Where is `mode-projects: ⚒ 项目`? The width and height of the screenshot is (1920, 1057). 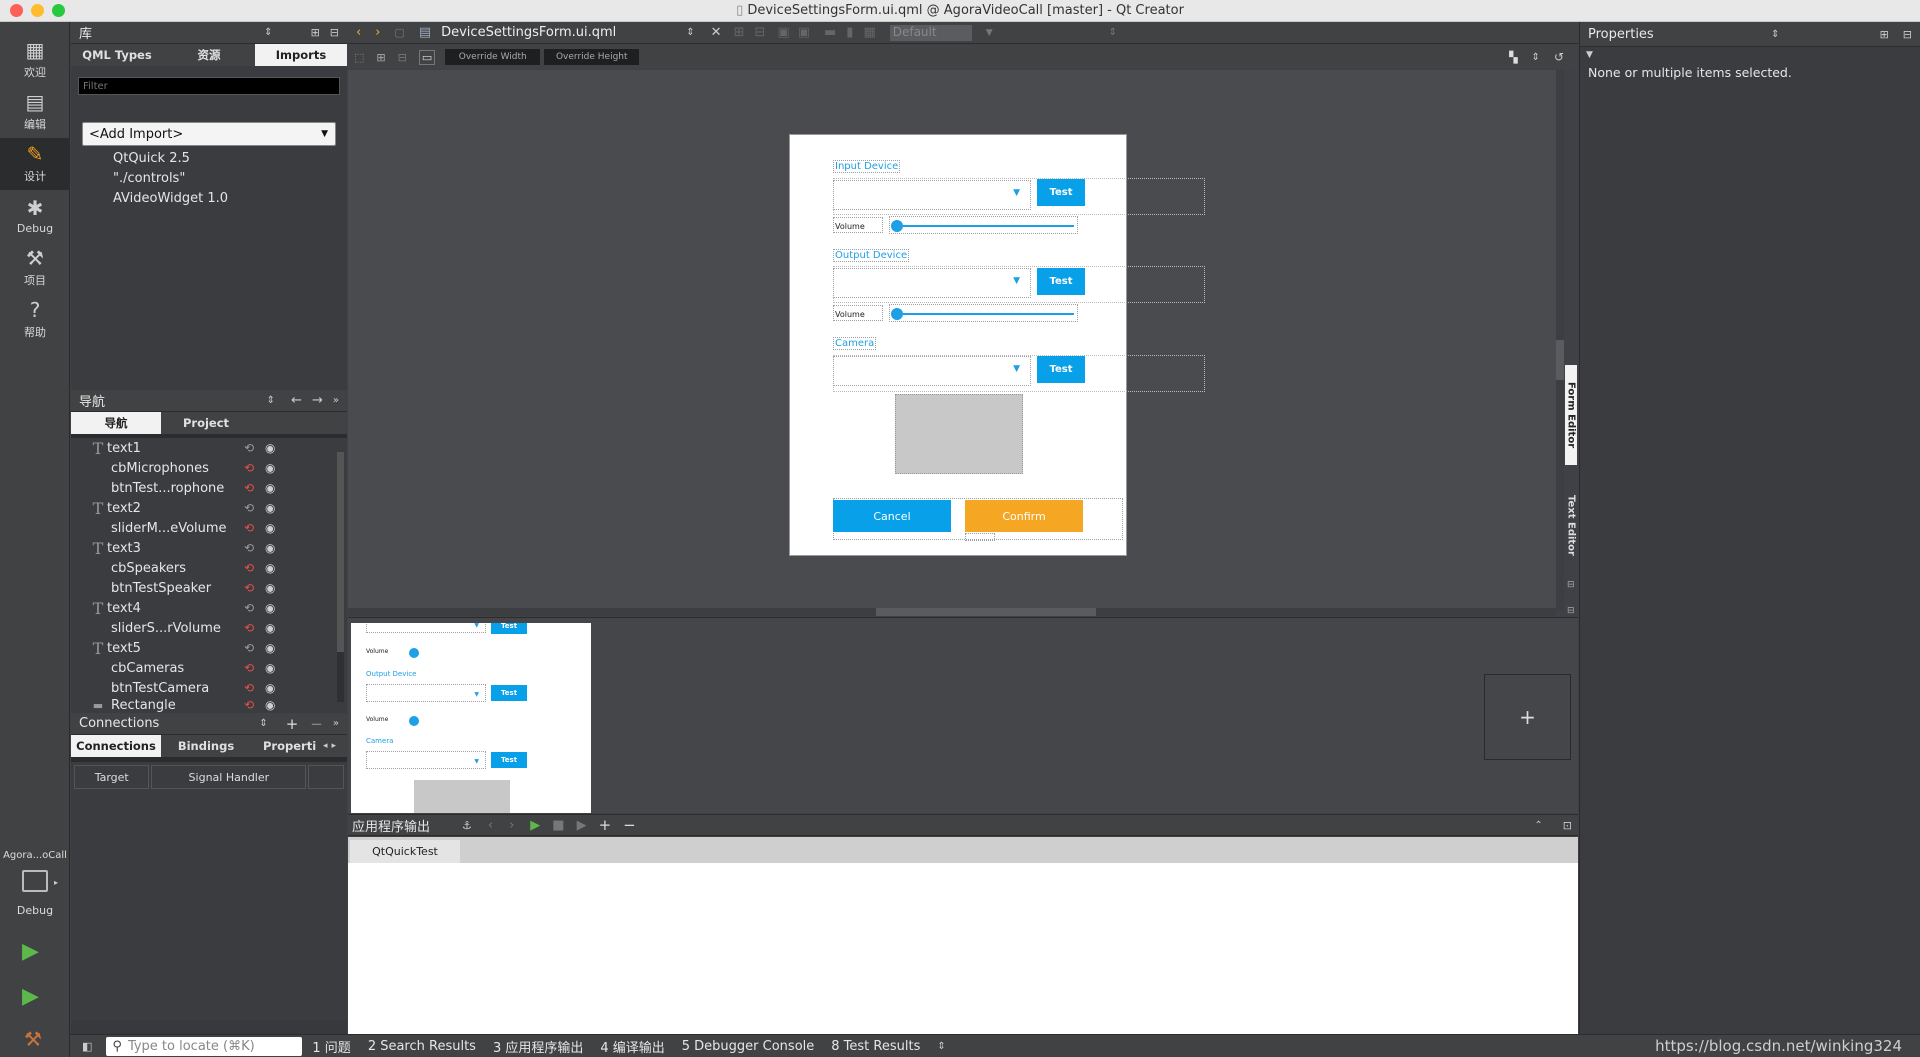
mode-projects: ⚒ 项目 is located at coordinates (35, 268).